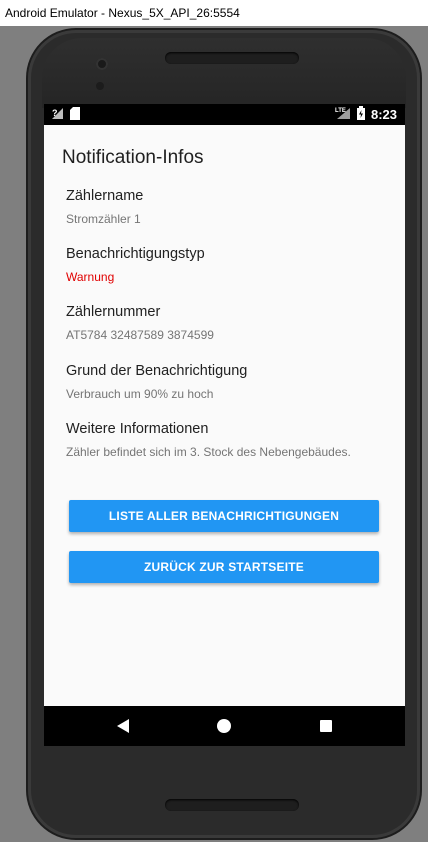 Image resolution: width=428 pixels, height=842 pixels. I want to click on status-bar: ? LTE 8:23, so click(224, 114).